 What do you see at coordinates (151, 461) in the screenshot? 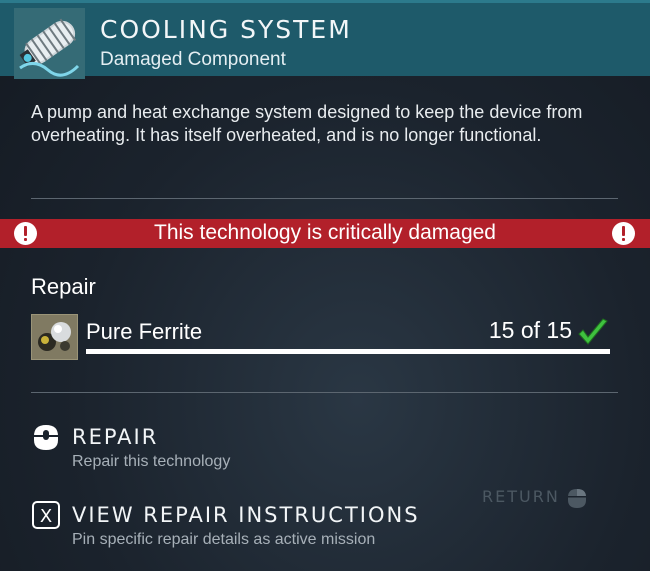
I see `repair-action-description: Repair this technology` at bounding box center [151, 461].